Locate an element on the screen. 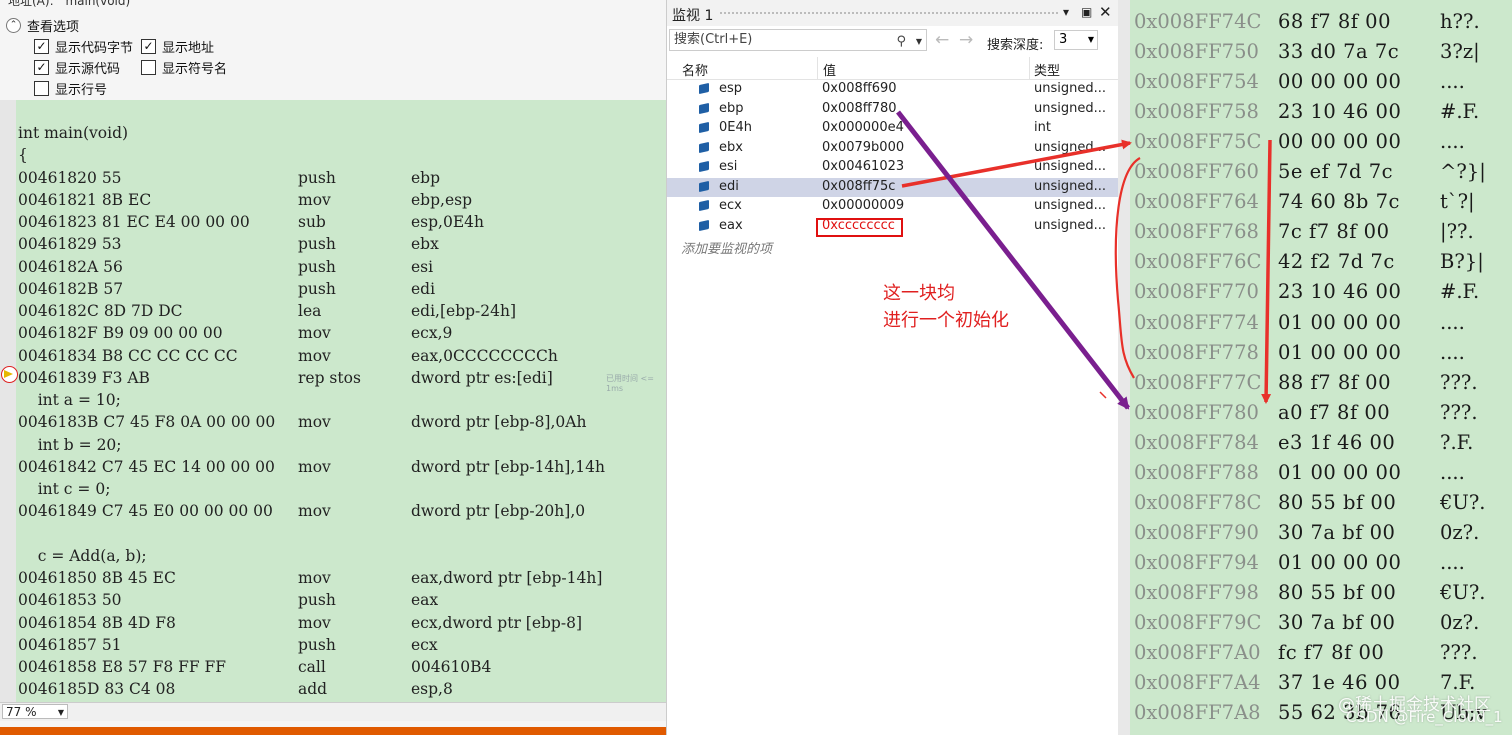  address-value: main(void) is located at coordinates (97, 4).